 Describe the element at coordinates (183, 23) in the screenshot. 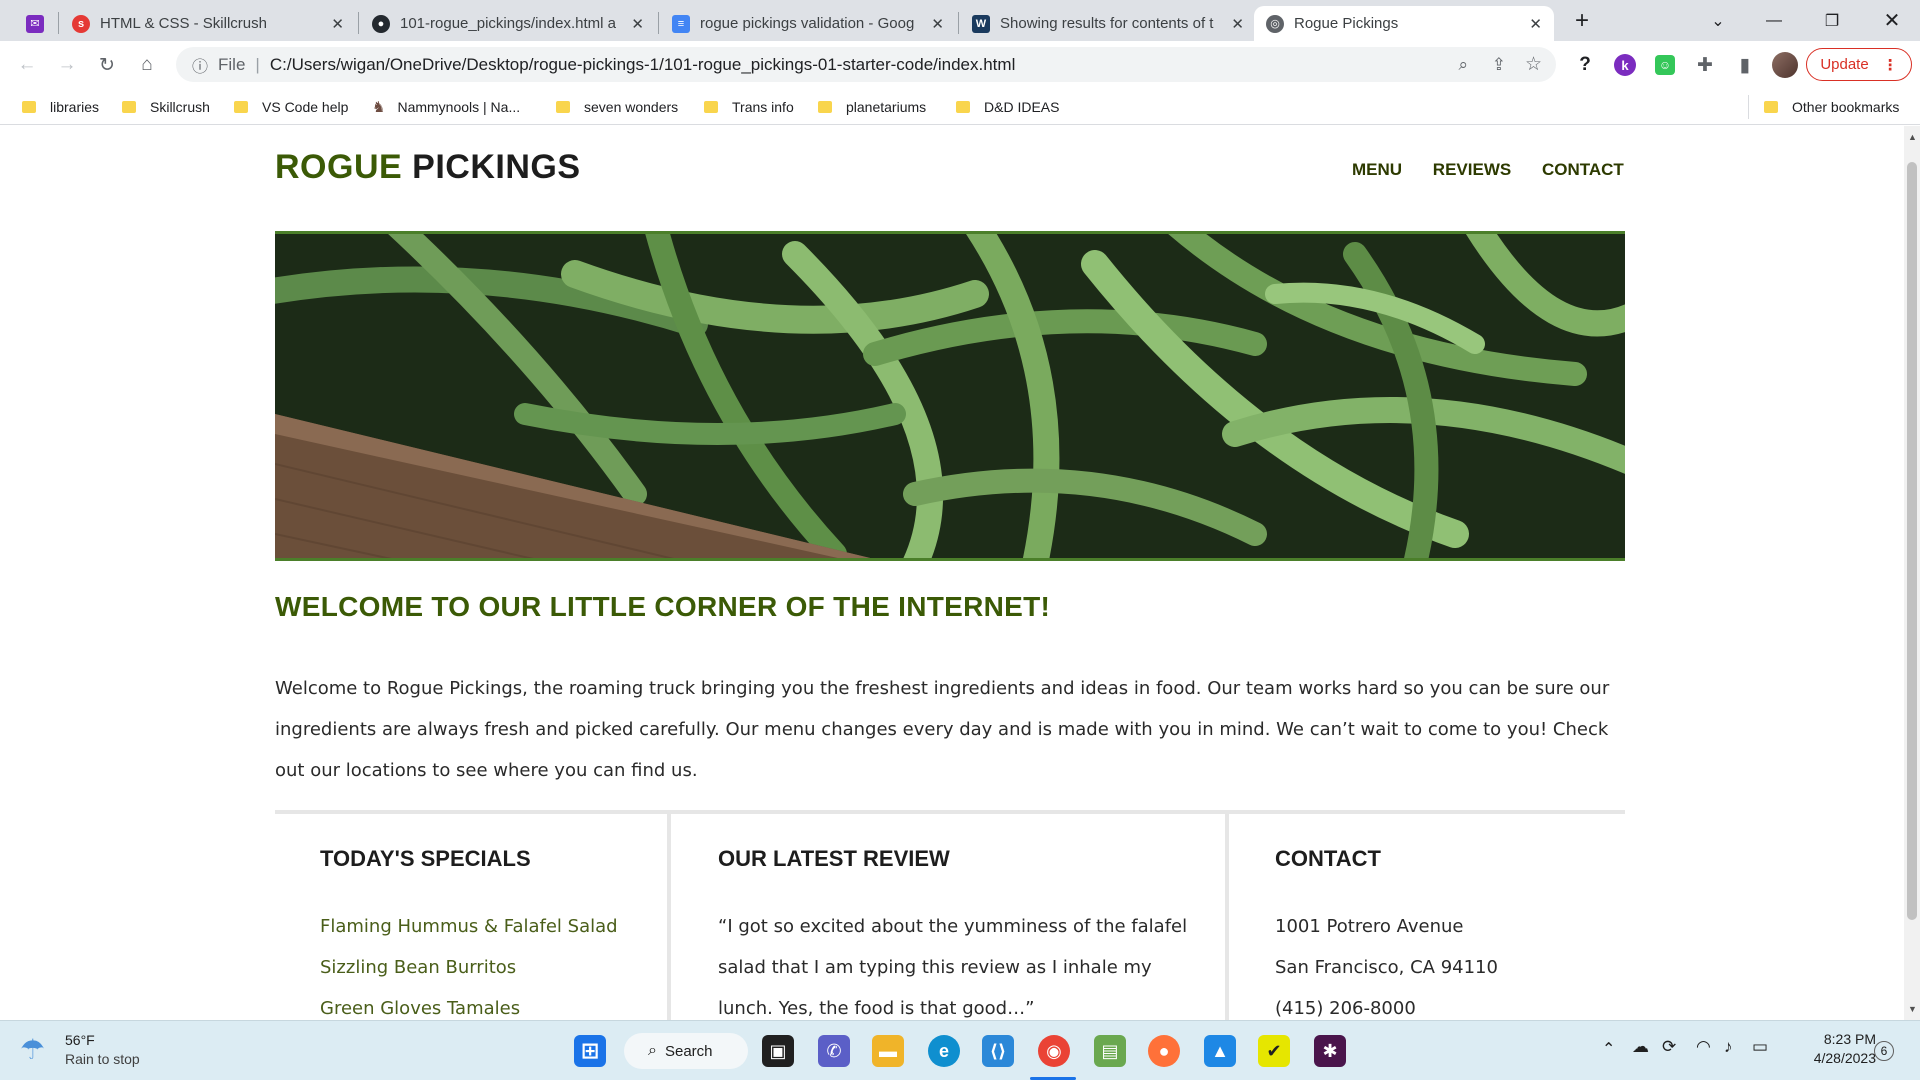

I see `tab-label: HTML & CSS - Skillcrush` at that location.